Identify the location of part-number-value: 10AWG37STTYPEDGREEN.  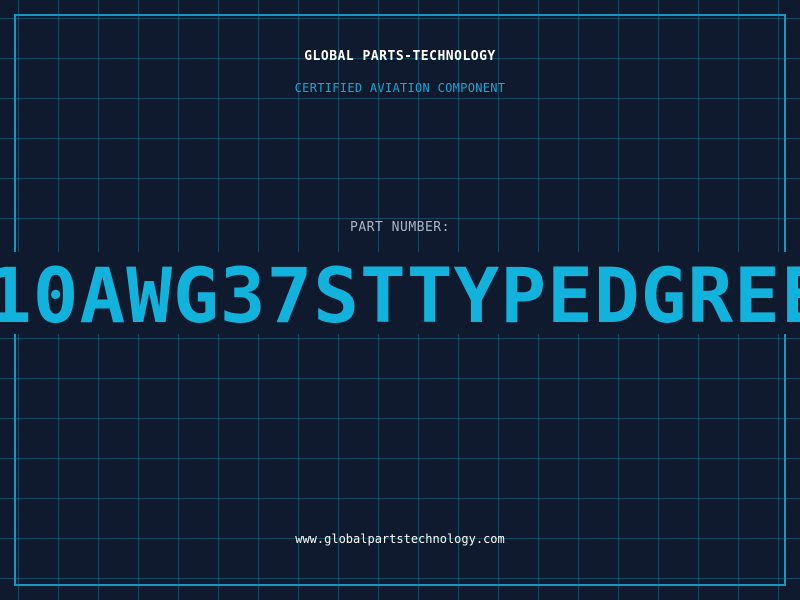
(400, 293).